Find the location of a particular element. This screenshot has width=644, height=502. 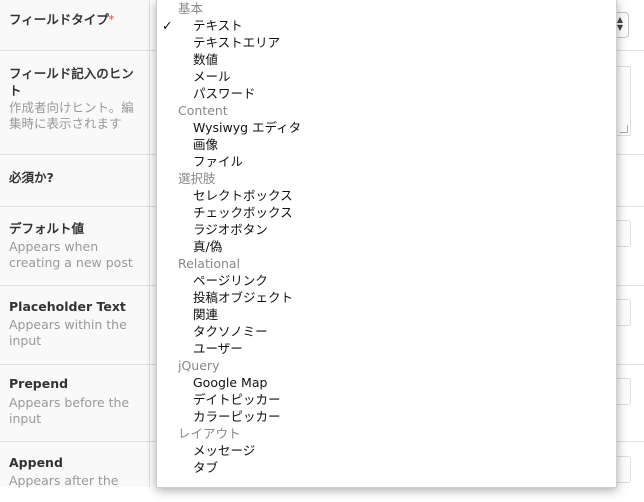

dropdown-option: ラジオボタン is located at coordinates (386, 229).